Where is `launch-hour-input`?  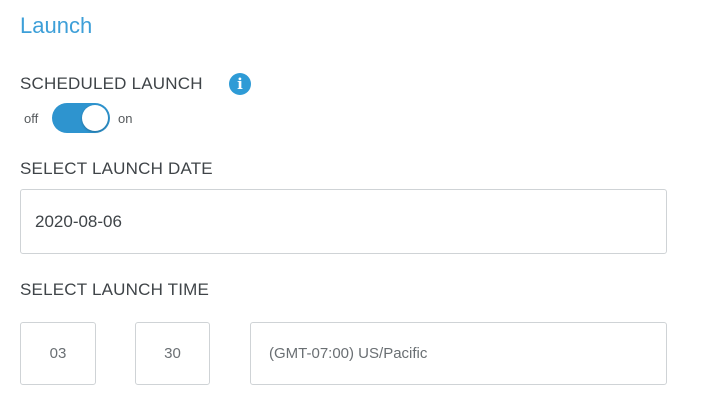
launch-hour-input is located at coordinates (58, 353).